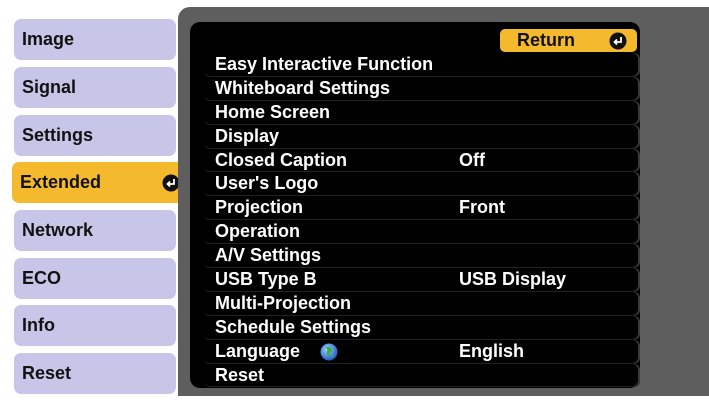 Image resolution: width=709 pixels, height=404 pixels. I want to click on menu-item-label: Home Screen, so click(273, 111).